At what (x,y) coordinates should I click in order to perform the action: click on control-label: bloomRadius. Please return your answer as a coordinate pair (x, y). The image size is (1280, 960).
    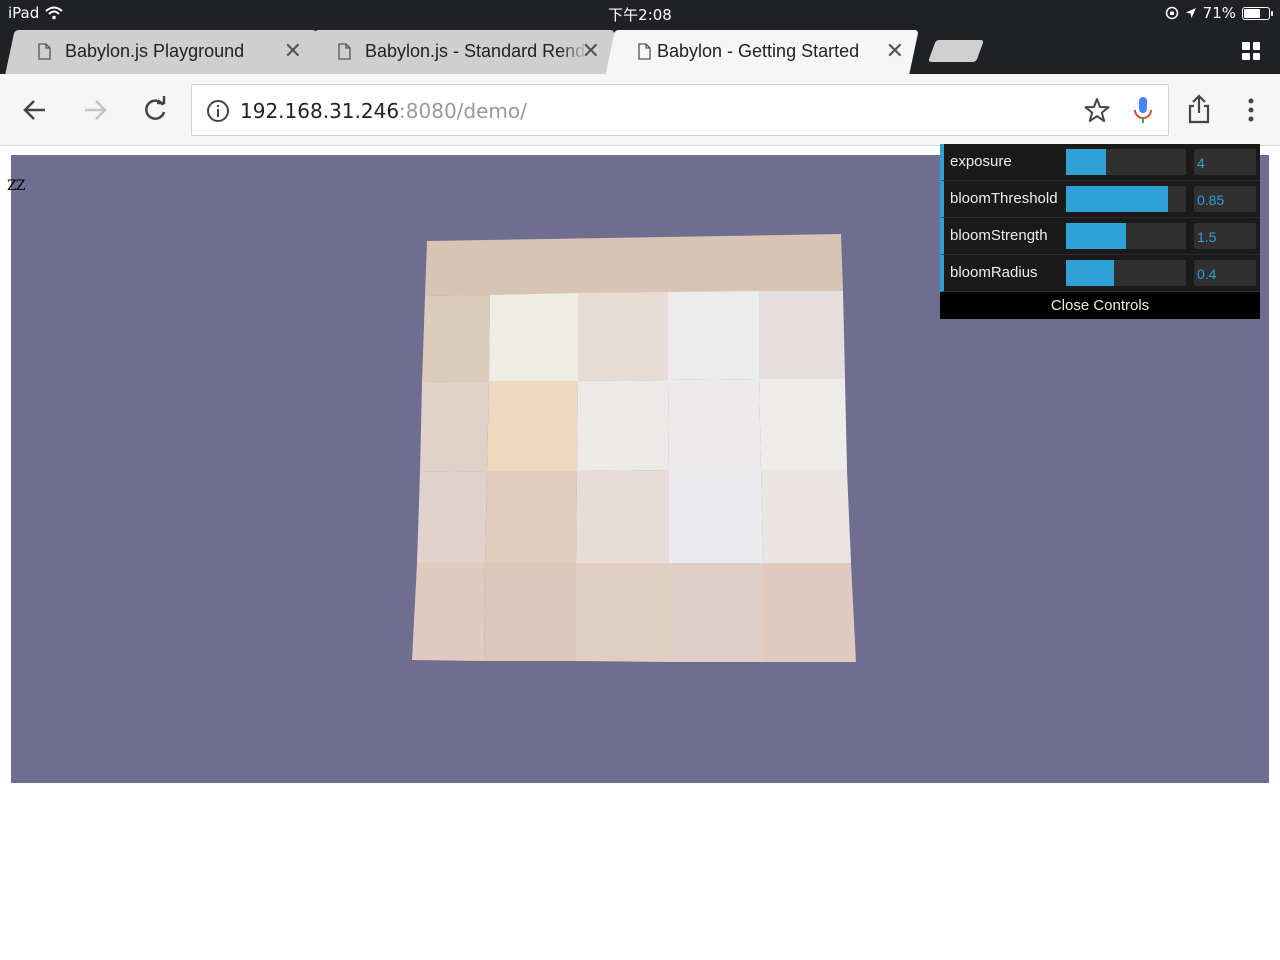
    Looking at the image, I should click on (994, 272).